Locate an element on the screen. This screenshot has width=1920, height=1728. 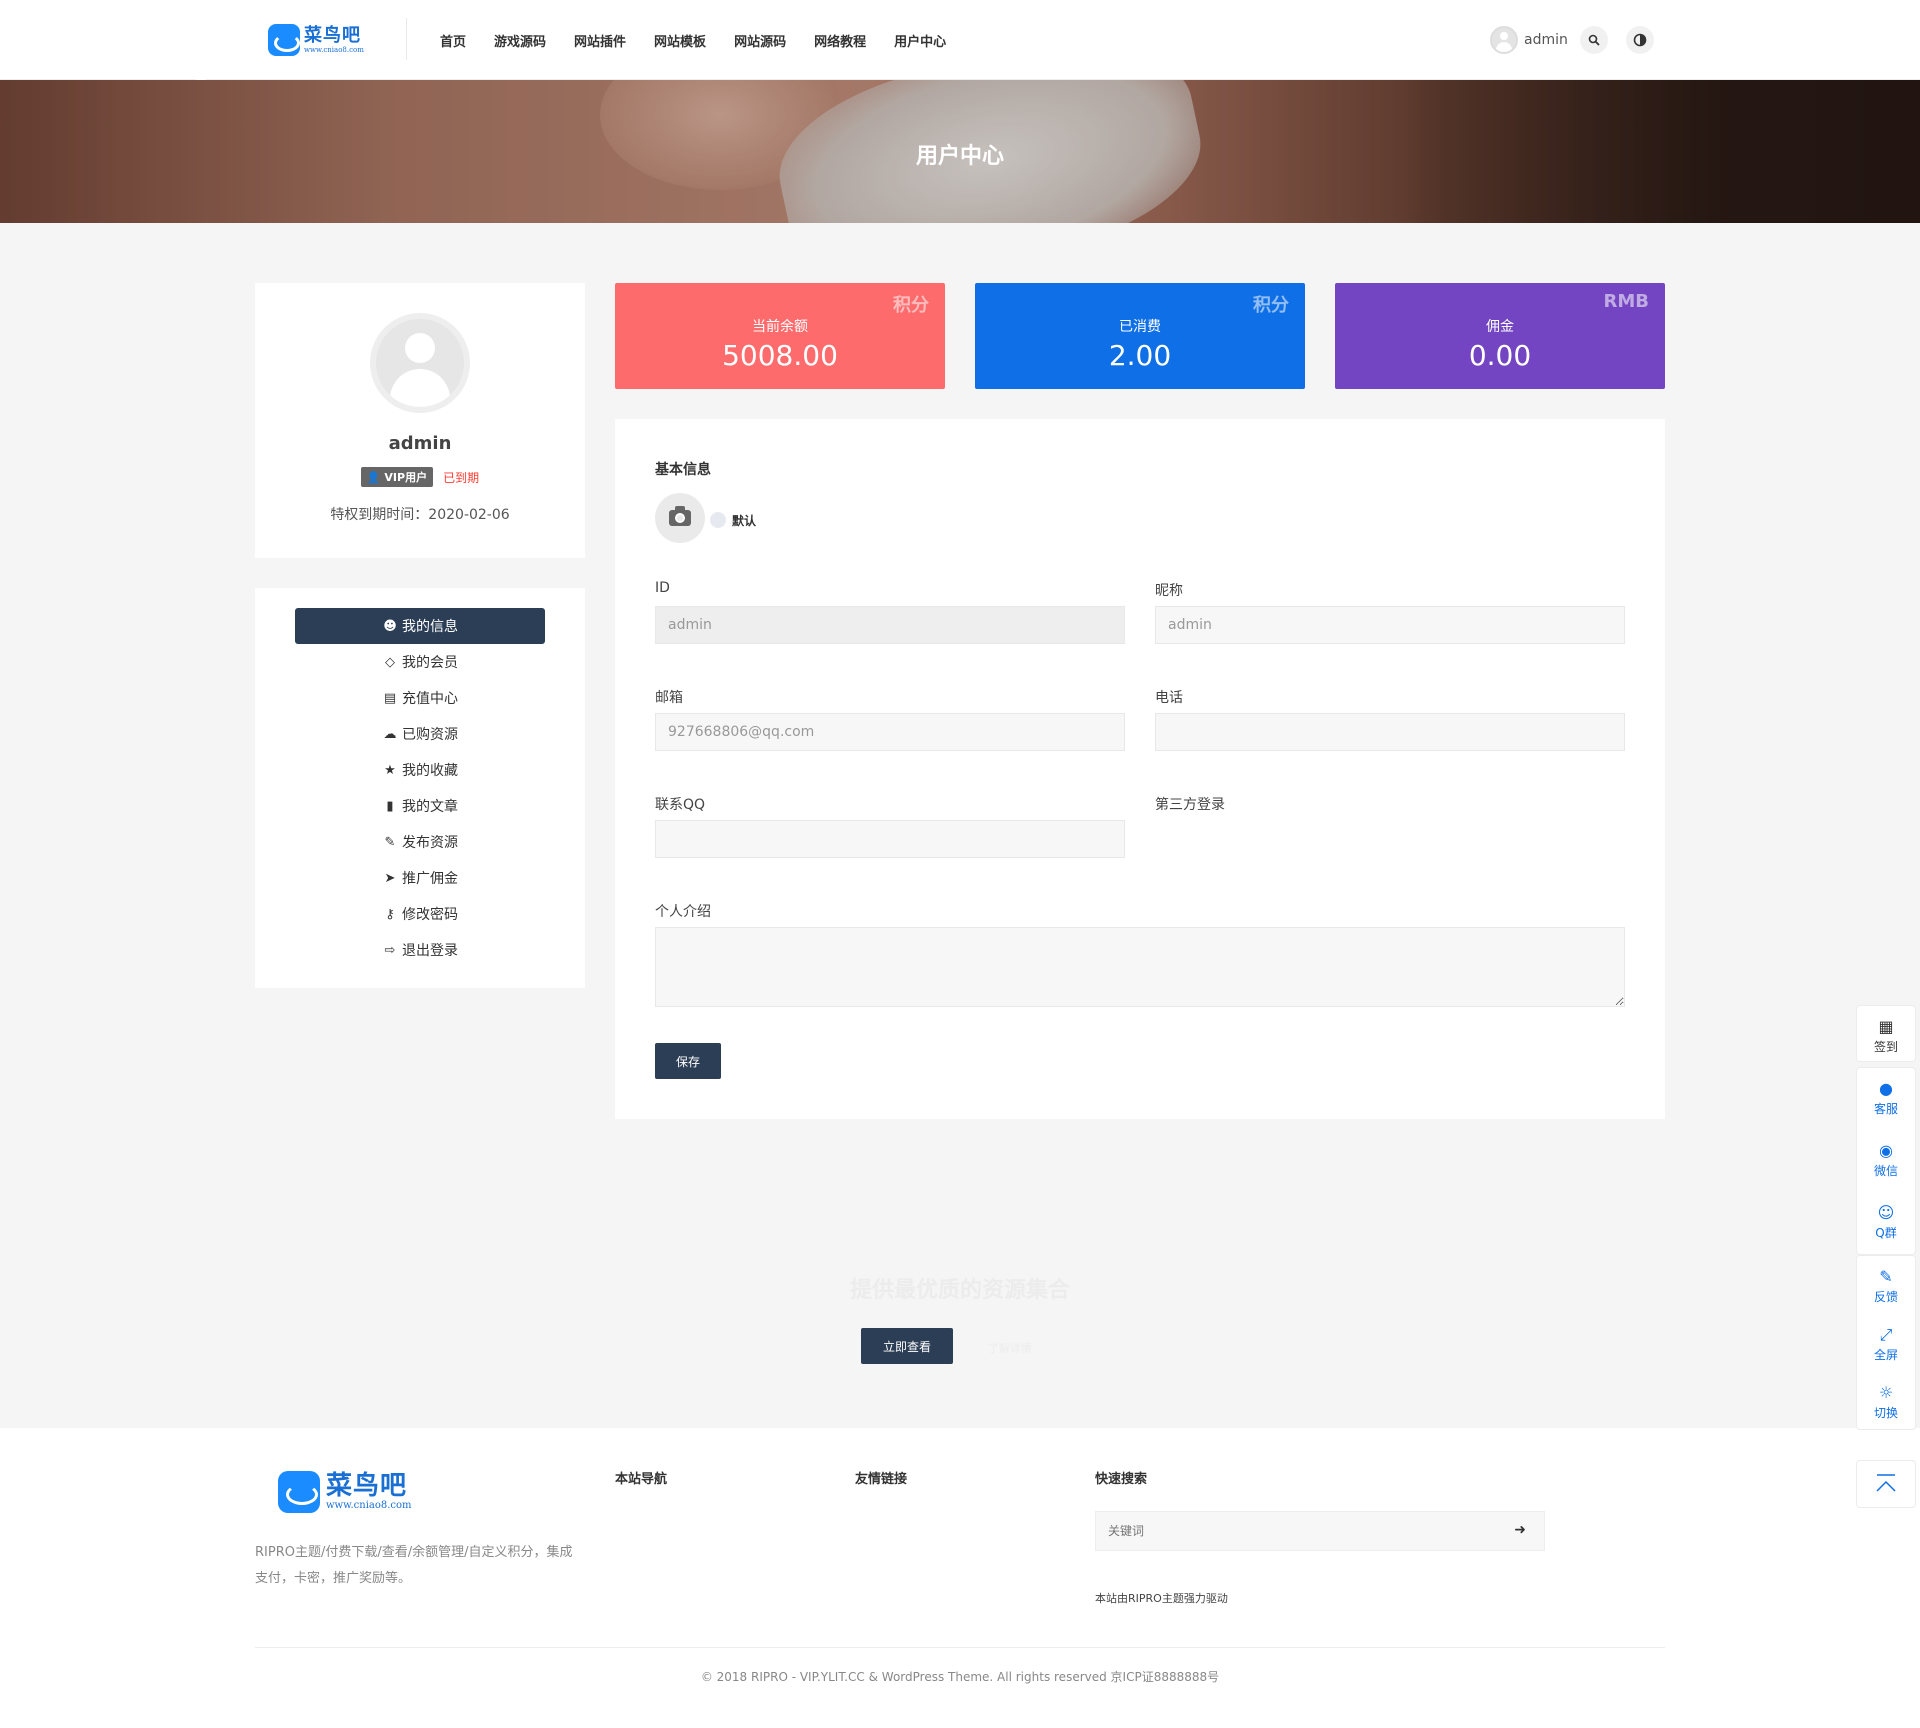
phone-label: 电话 is located at coordinates (1169, 698).